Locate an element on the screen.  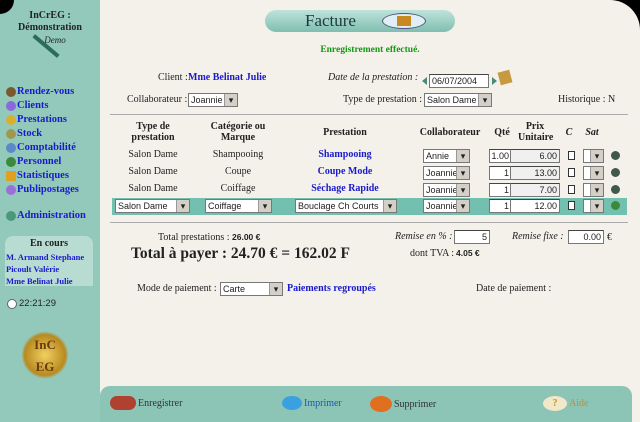
next-date-icon is located at coordinates (494, 81).